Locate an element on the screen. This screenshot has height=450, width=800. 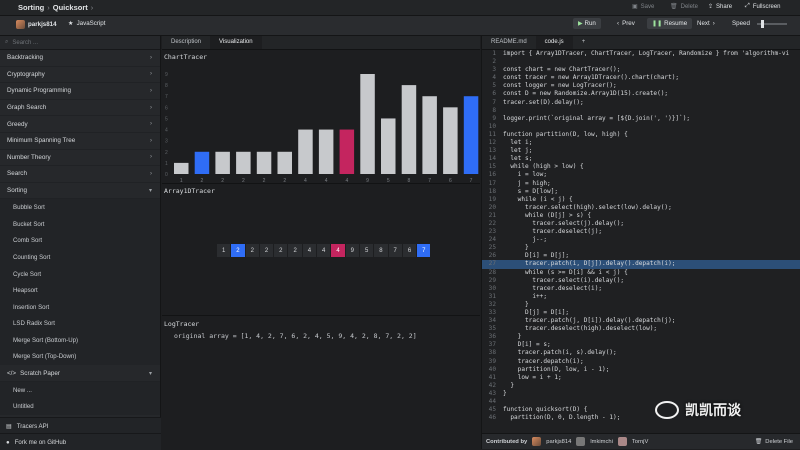
sidebar-item-graph-search: Graph Search › is located at coordinates (80, 108).